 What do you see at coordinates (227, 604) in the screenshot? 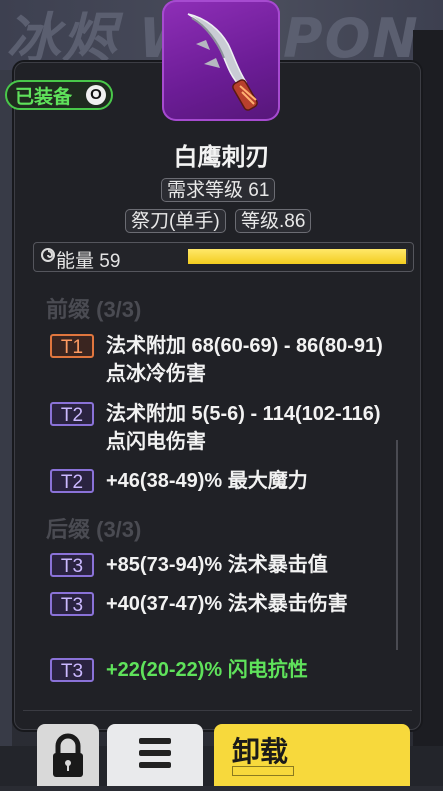
I see `affix-text: +40(37-47)% 法术暴击伤害` at bounding box center [227, 604].